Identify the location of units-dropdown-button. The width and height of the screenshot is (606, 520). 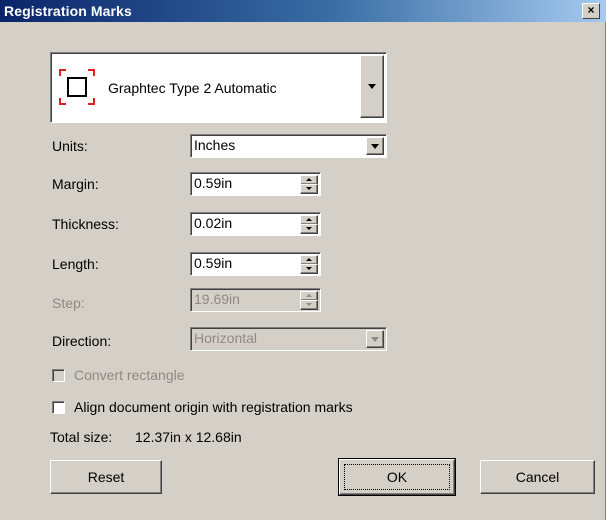
(375, 146).